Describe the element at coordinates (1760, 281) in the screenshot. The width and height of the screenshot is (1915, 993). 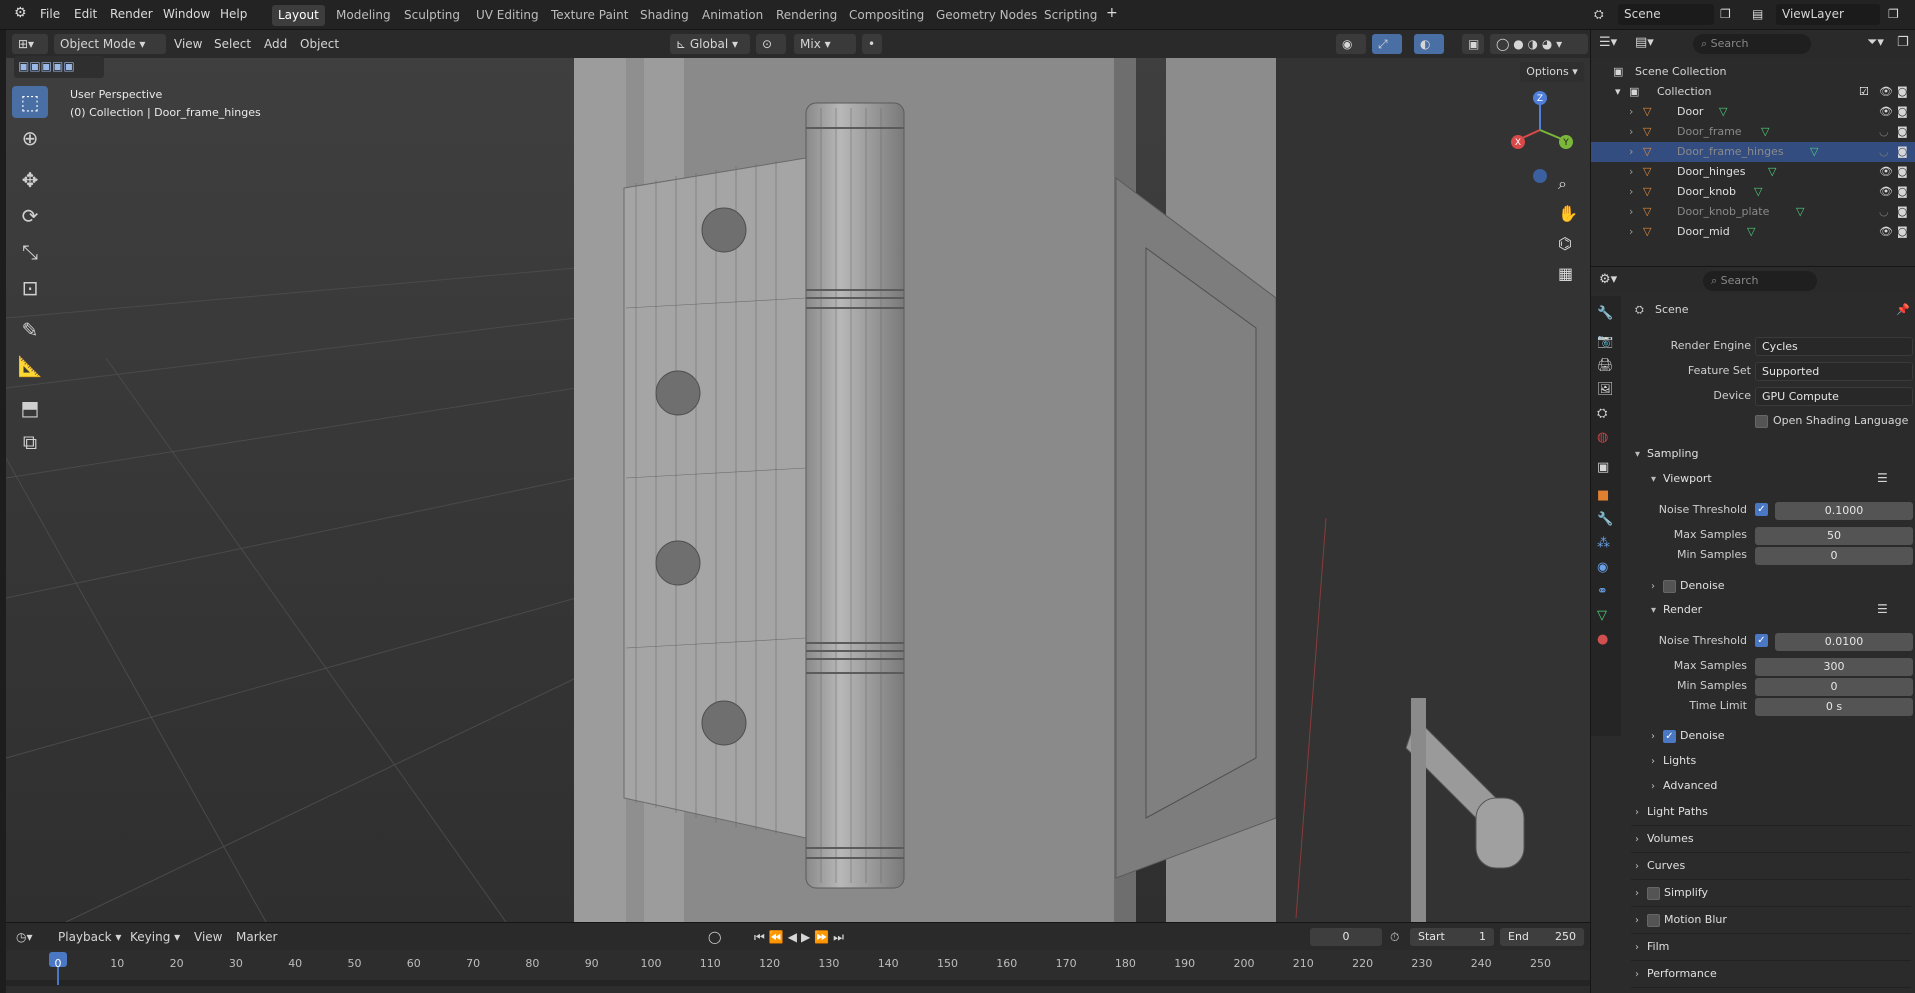
I see `properties-search: ⌕ Search` at that location.